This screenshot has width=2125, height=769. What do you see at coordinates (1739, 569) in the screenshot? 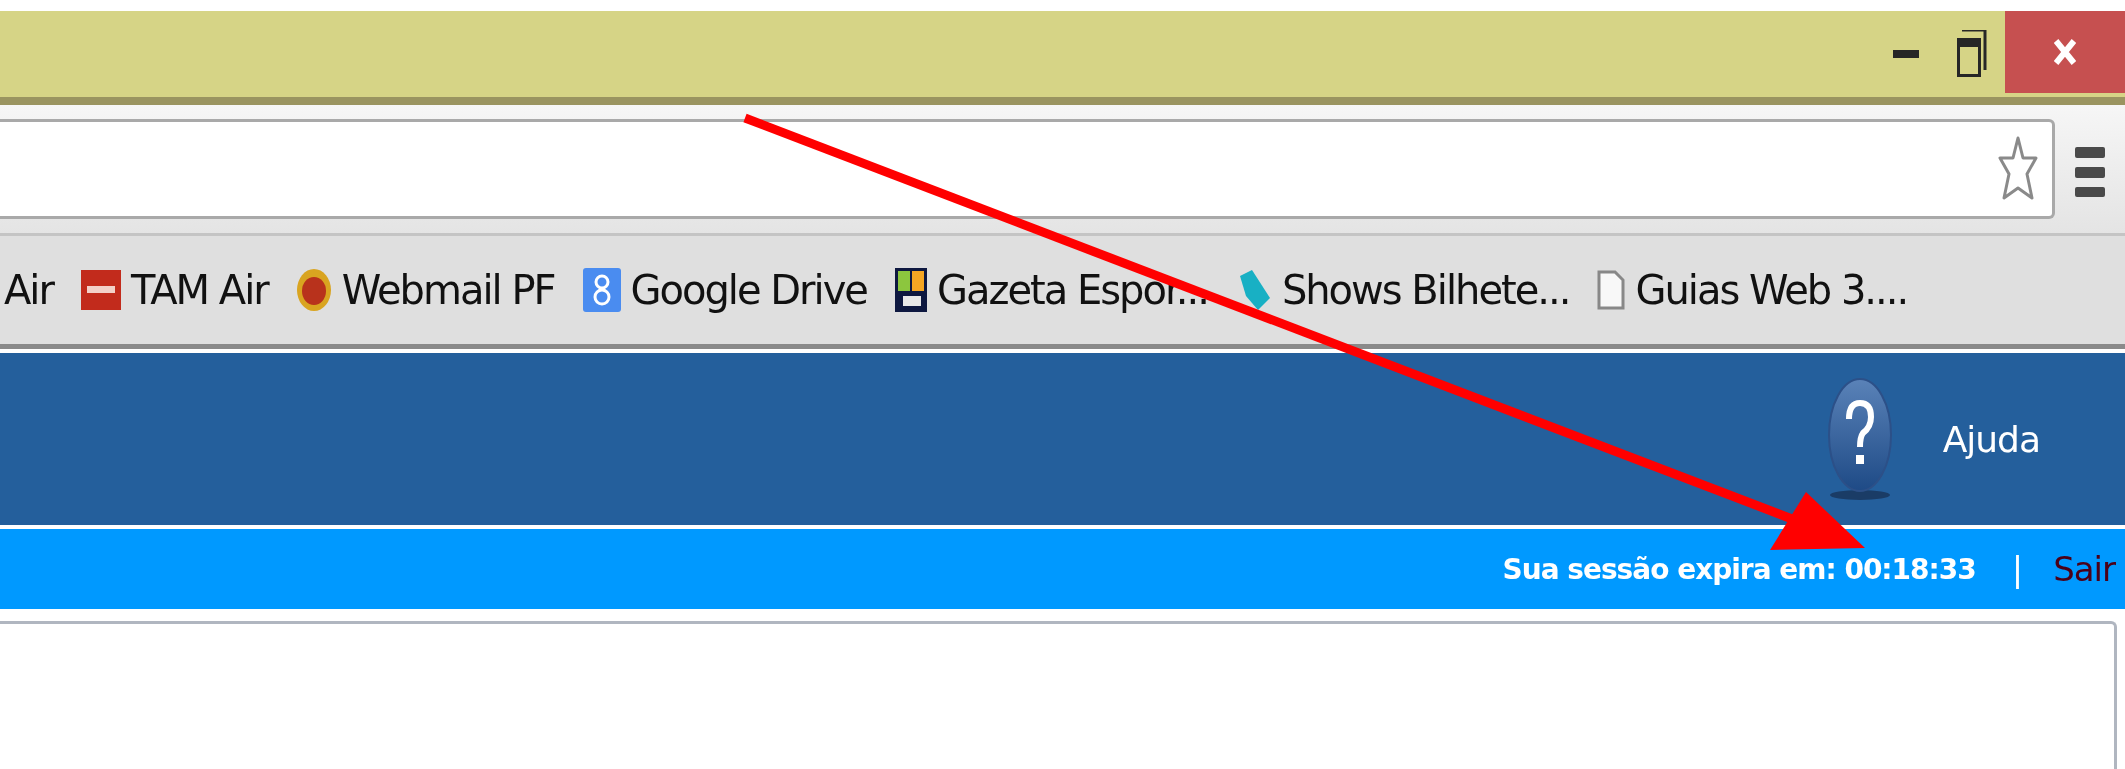
I see `session-timer: Sua sessão expira em: 00:18:33` at bounding box center [1739, 569].